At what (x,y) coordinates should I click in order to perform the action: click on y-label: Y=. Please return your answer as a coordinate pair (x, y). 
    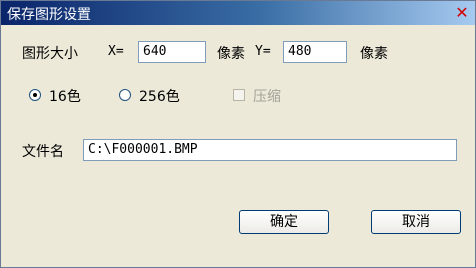
    Looking at the image, I should click on (263, 51).